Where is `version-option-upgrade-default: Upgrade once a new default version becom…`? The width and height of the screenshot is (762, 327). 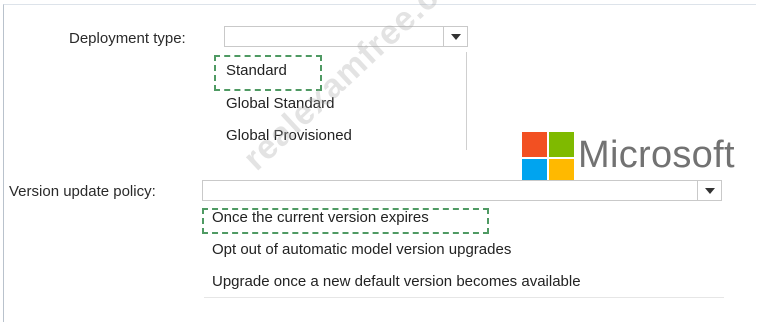 version-option-upgrade-default: Upgrade once a new default version becom… is located at coordinates (396, 281).